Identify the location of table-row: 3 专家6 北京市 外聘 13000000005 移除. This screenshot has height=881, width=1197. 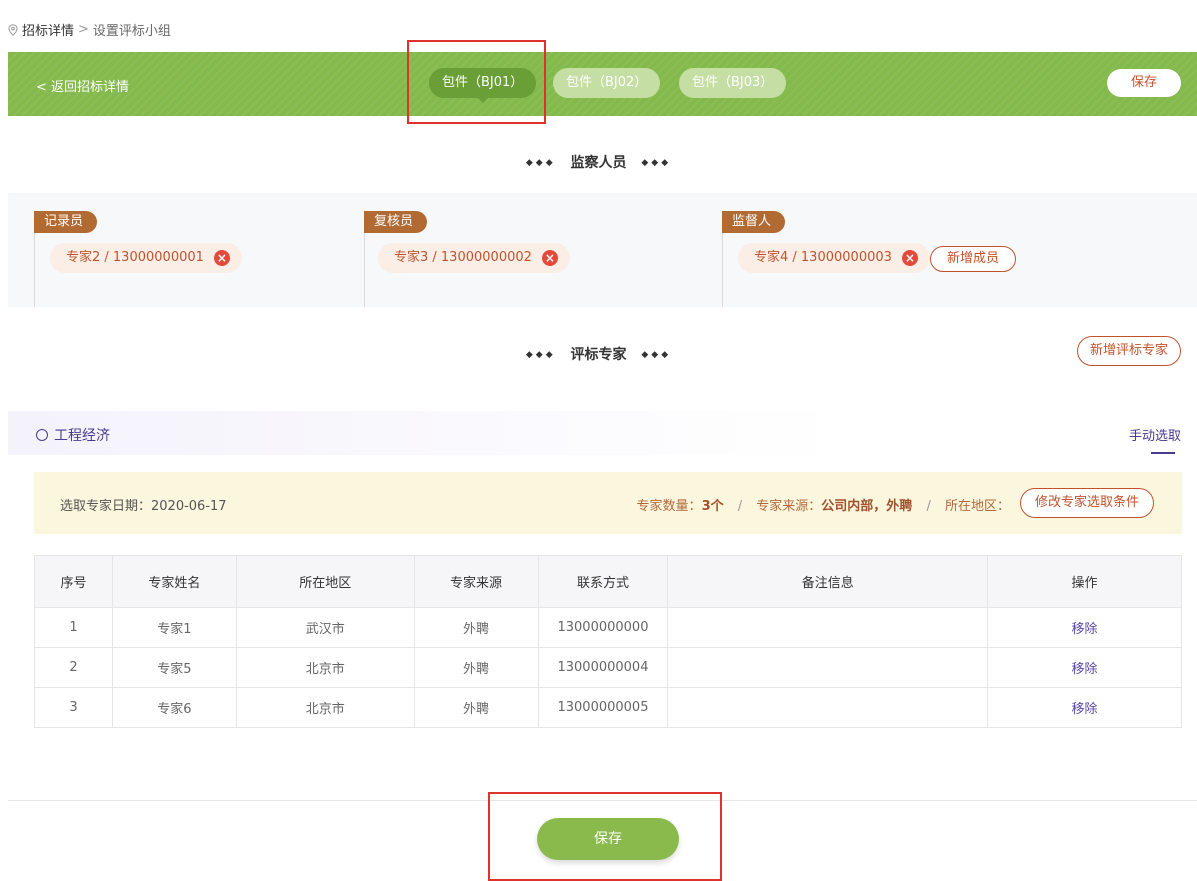
(608, 707).